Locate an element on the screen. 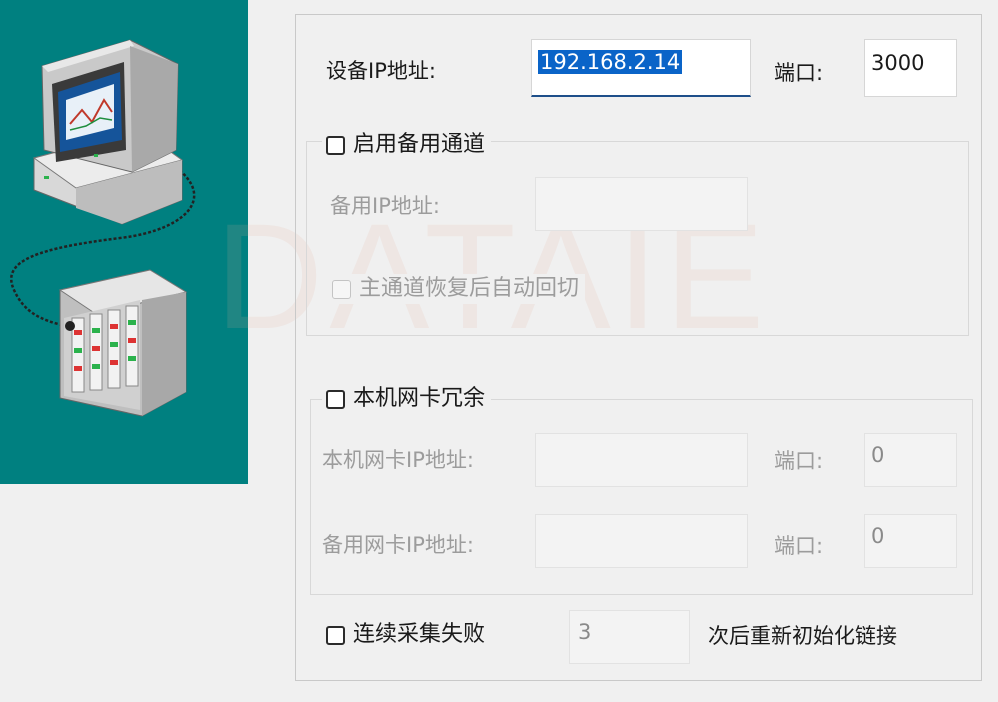 The height and width of the screenshot is (702, 998). local-nic-ip-input is located at coordinates (641, 460).